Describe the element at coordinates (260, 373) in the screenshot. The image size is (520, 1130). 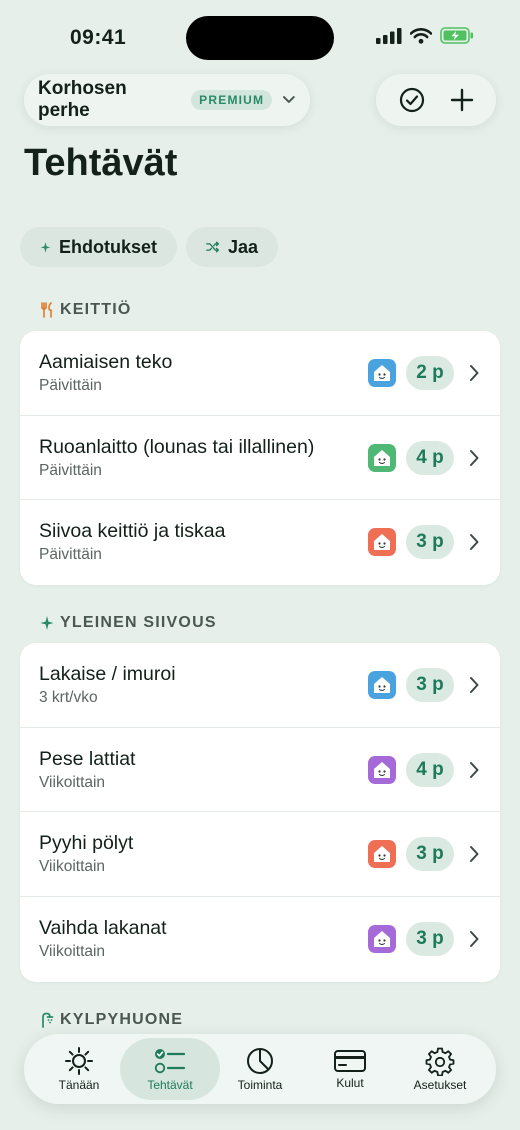
I see `task-row: Aamiaisen teko Päivittäin 2 p` at that location.